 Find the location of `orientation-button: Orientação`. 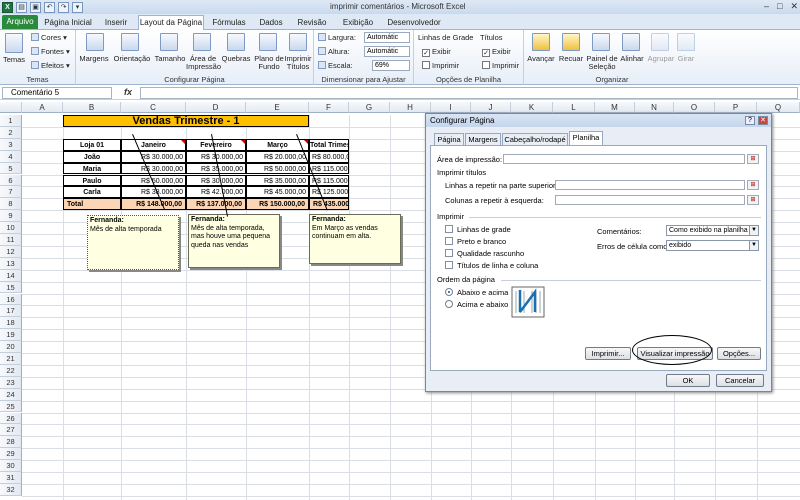

orientation-button: Orientação is located at coordinates (132, 59).